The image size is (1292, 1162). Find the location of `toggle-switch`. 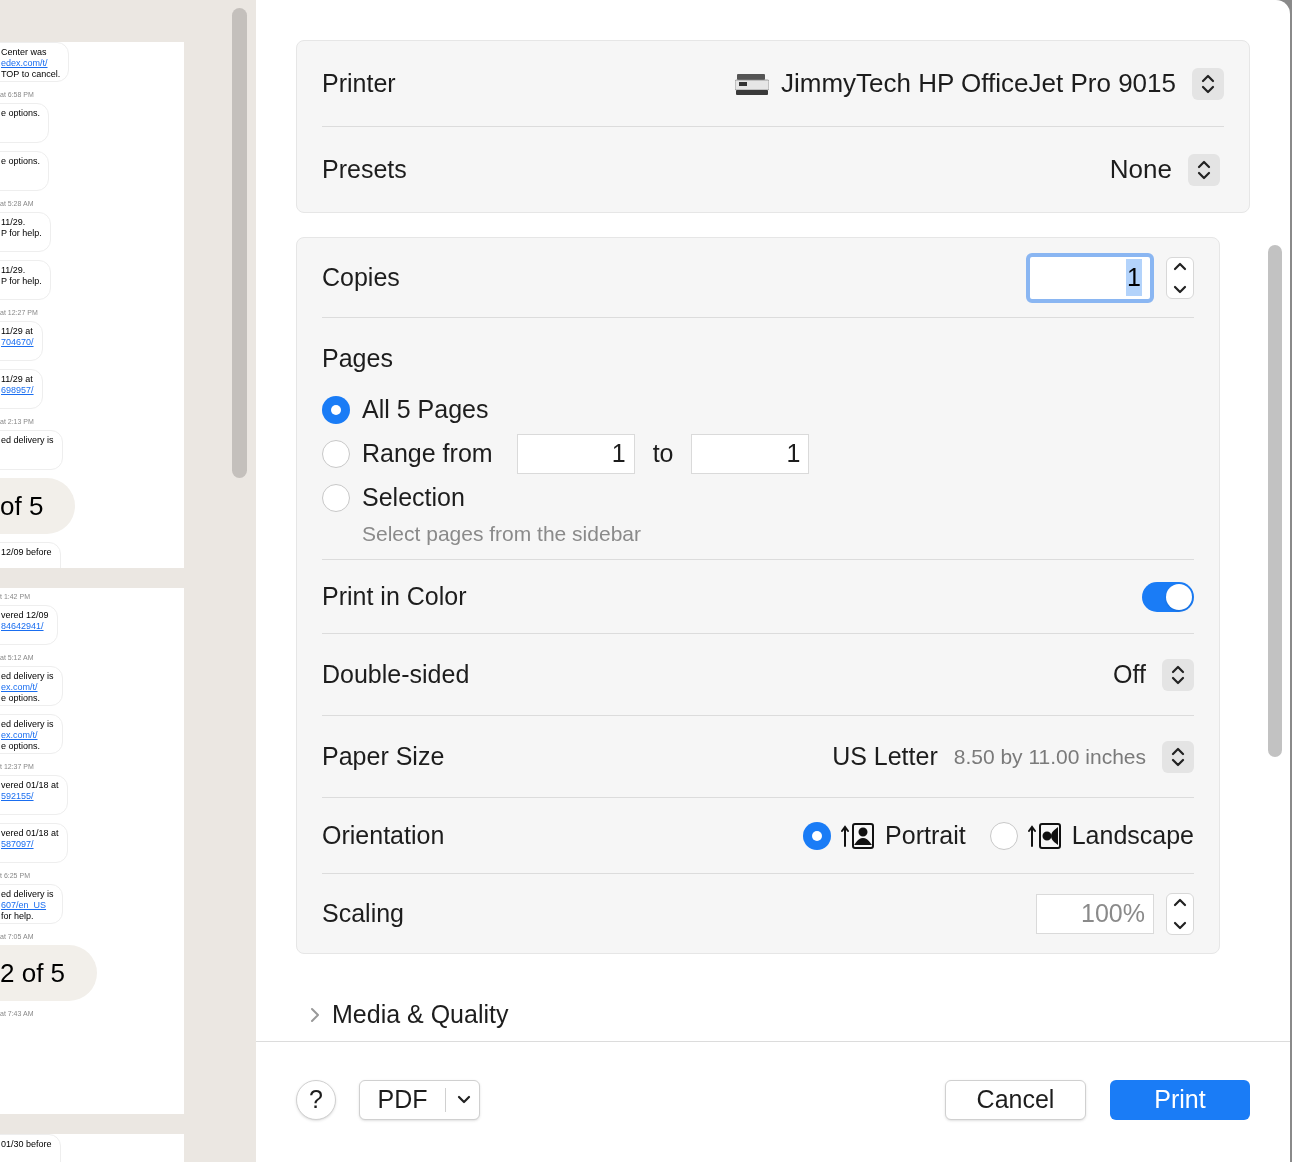

toggle-switch is located at coordinates (1168, 596).